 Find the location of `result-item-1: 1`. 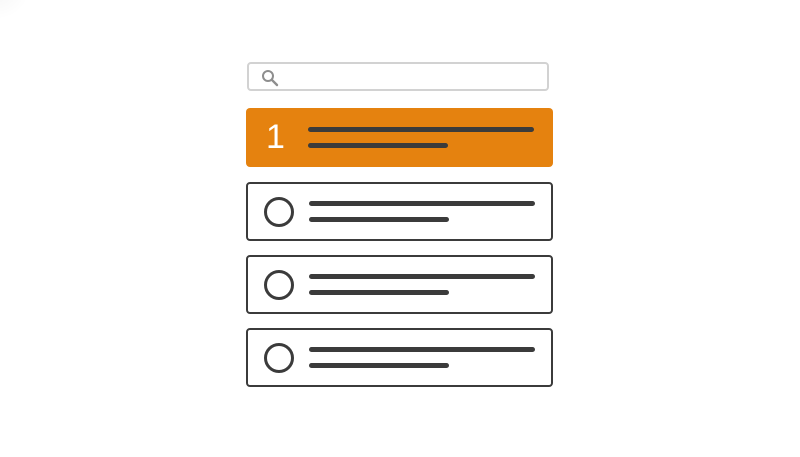

result-item-1: 1 is located at coordinates (399, 137).